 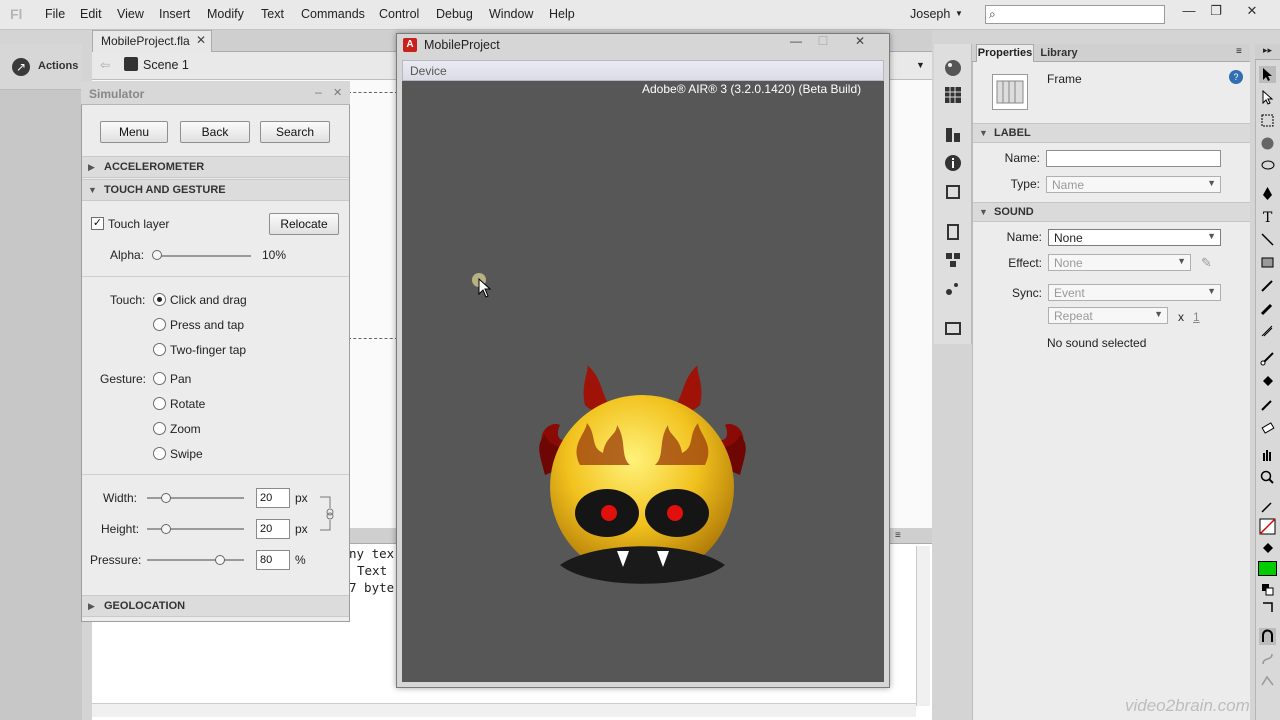 I want to click on zoom-radio, so click(x=159, y=428).